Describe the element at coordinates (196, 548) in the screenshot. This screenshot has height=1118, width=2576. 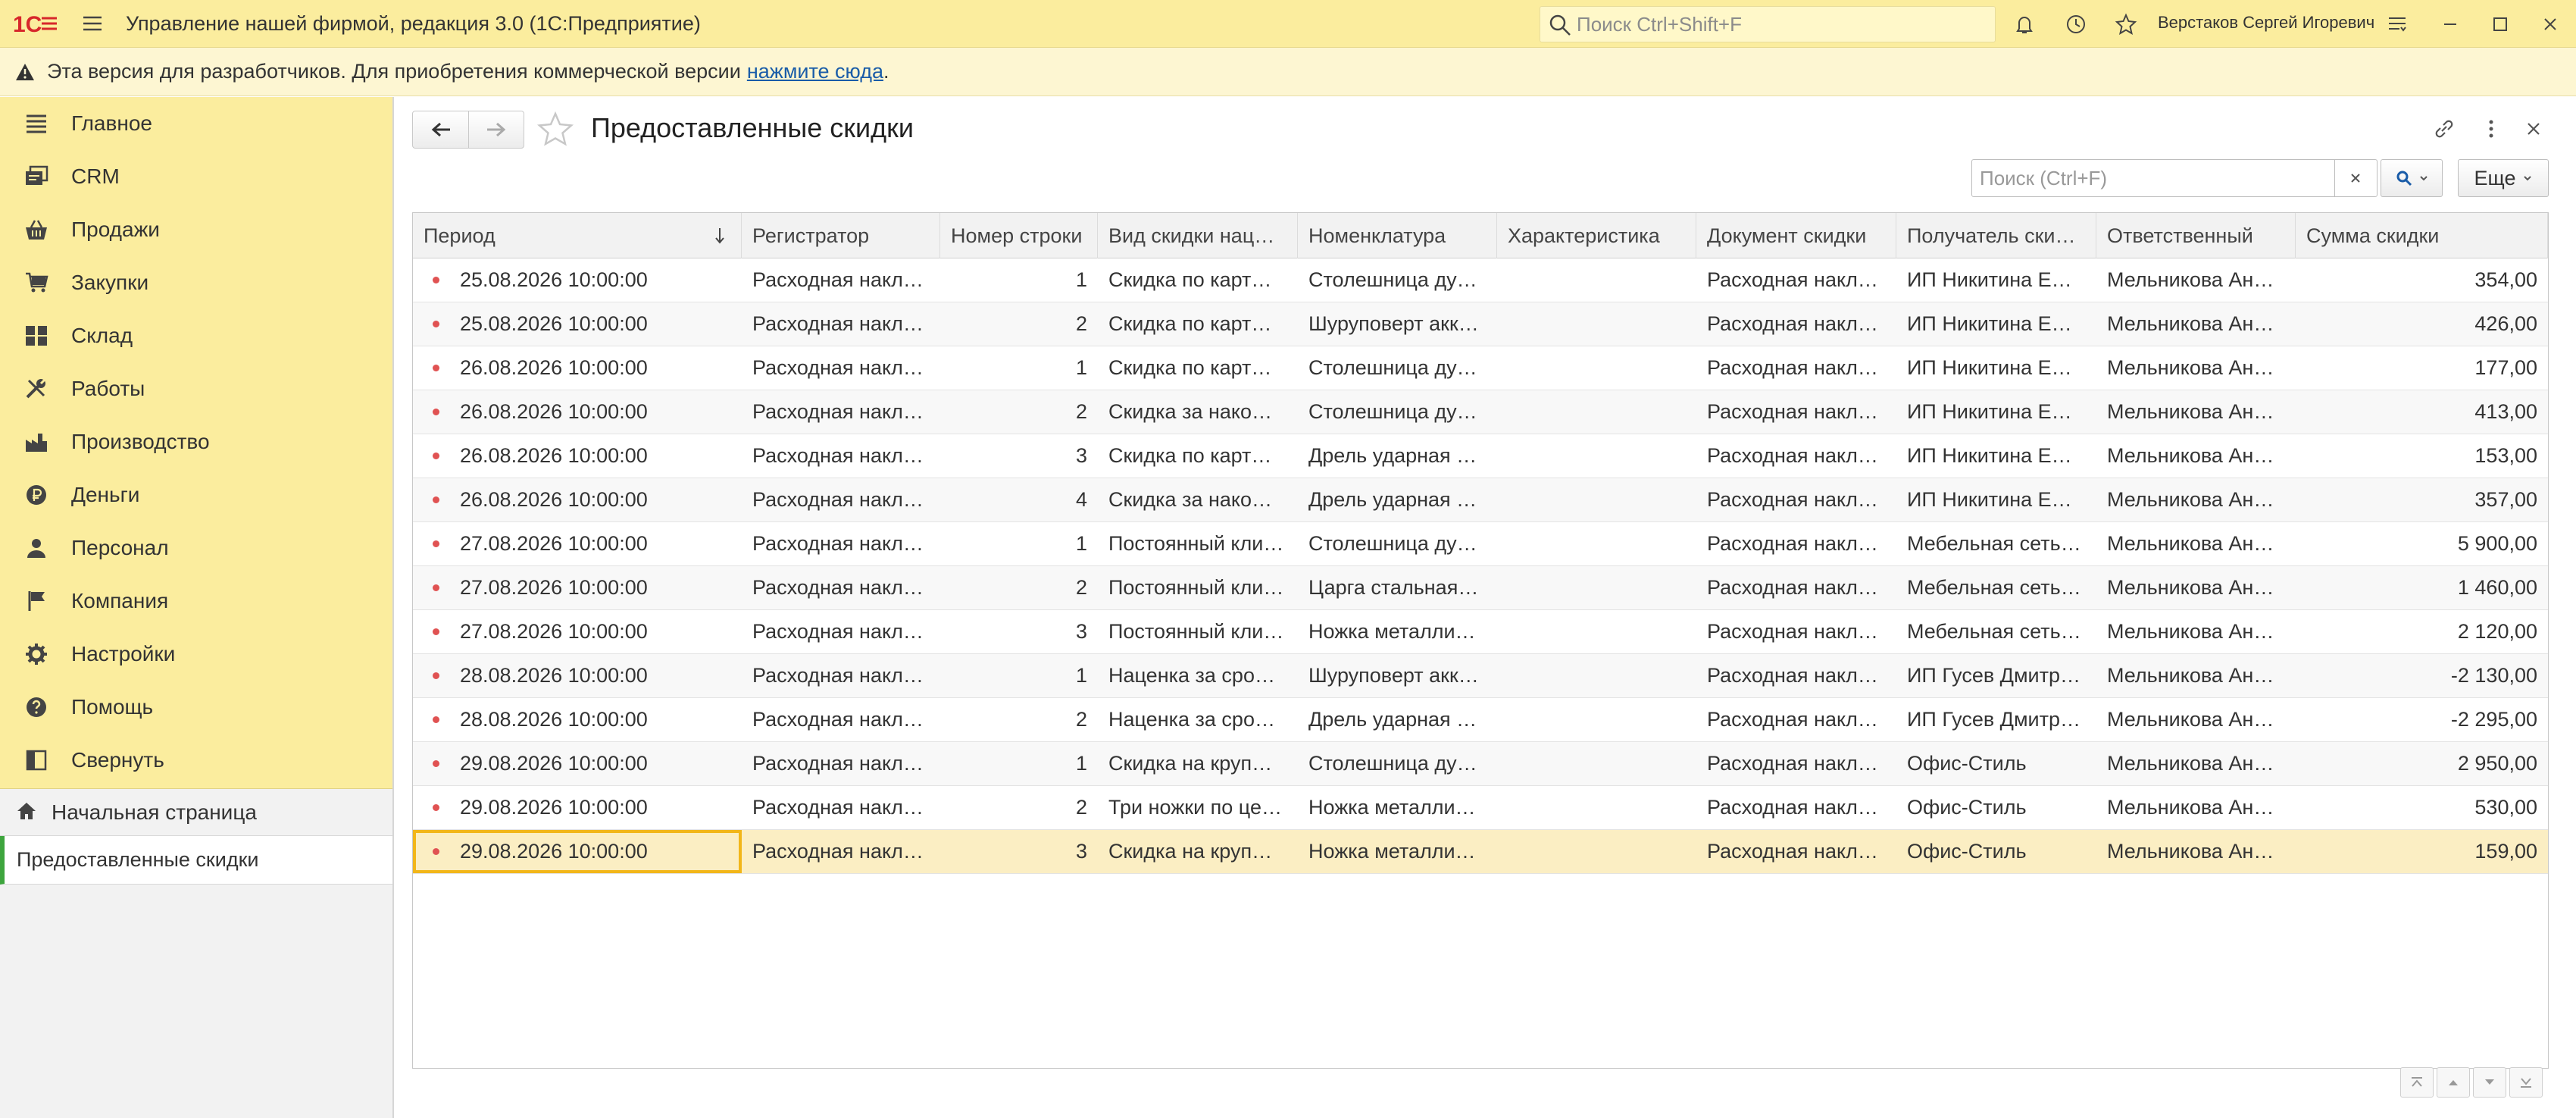
I see `sidebar-item-personnel: Персонал` at that location.